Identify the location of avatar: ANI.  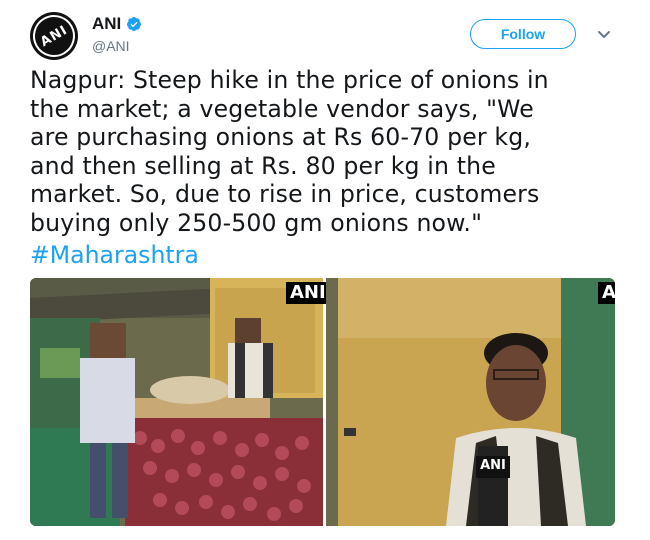
(54, 36).